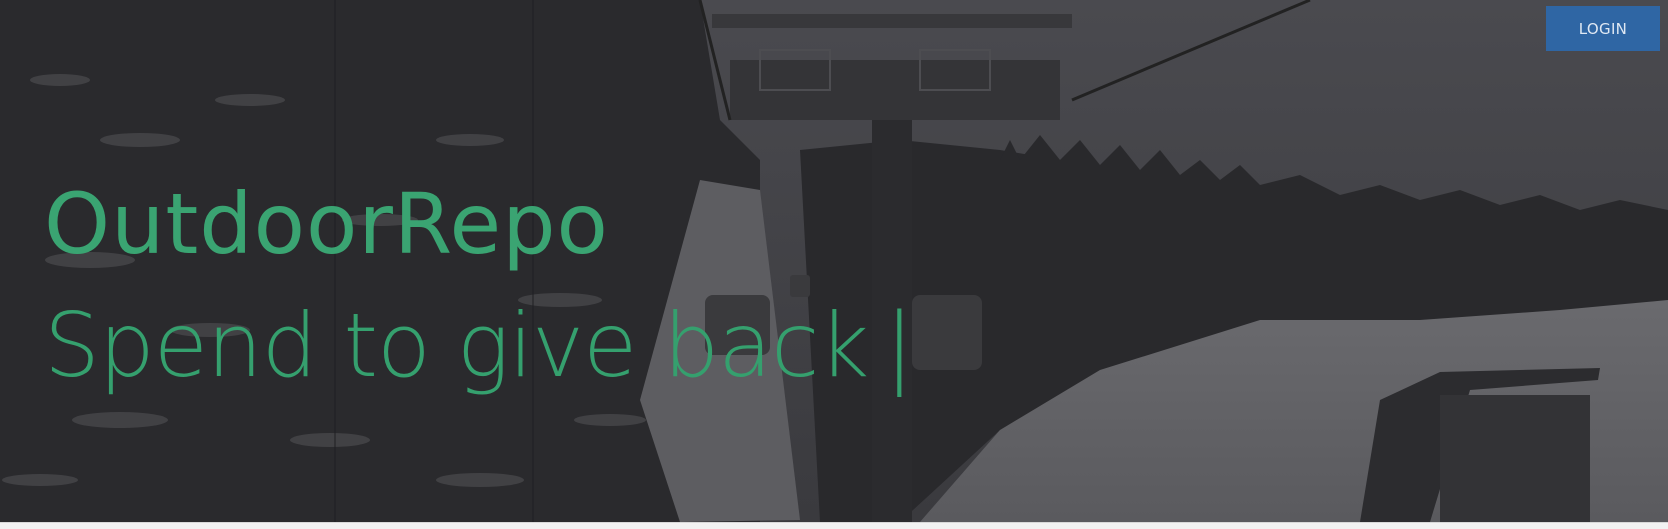 Image resolution: width=1668 pixels, height=529 pixels. What do you see at coordinates (326, 224) in the screenshot?
I see `site-title: OutdoorRepo` at bounding box center [326, 224].